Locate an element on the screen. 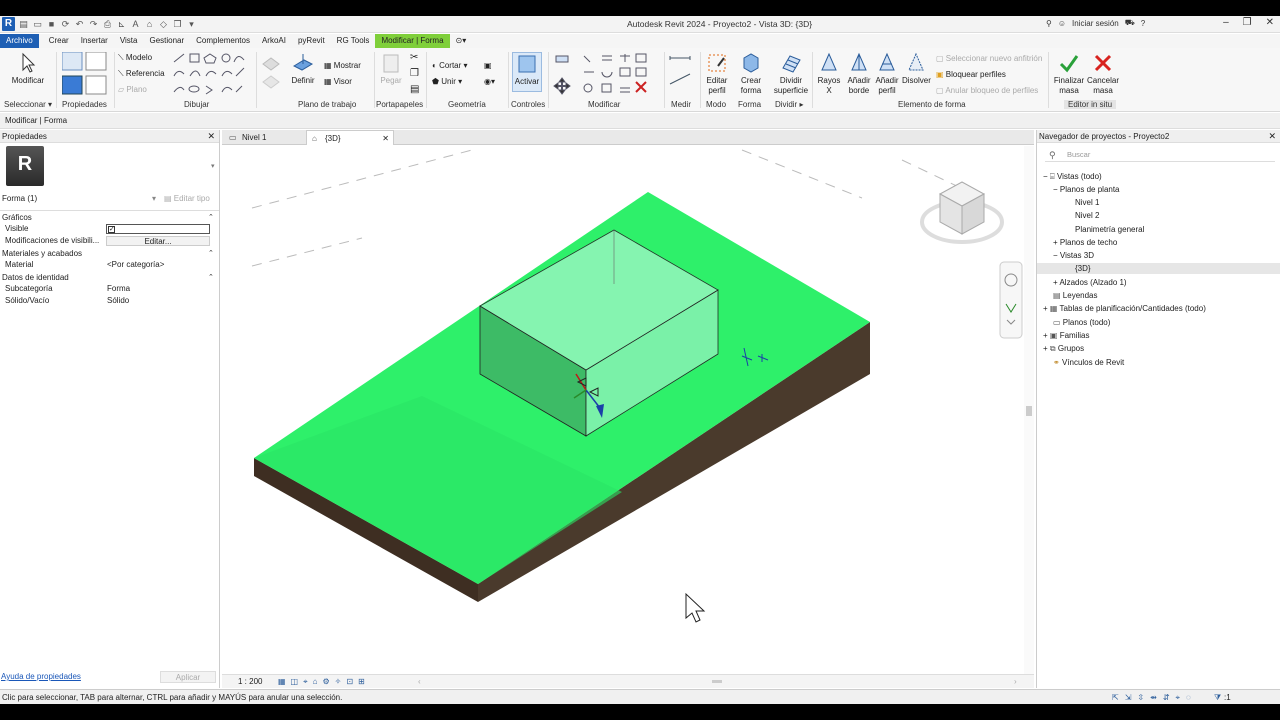  dividir-superficie-button: Dividir superficie is located at coordinates (791, 74).